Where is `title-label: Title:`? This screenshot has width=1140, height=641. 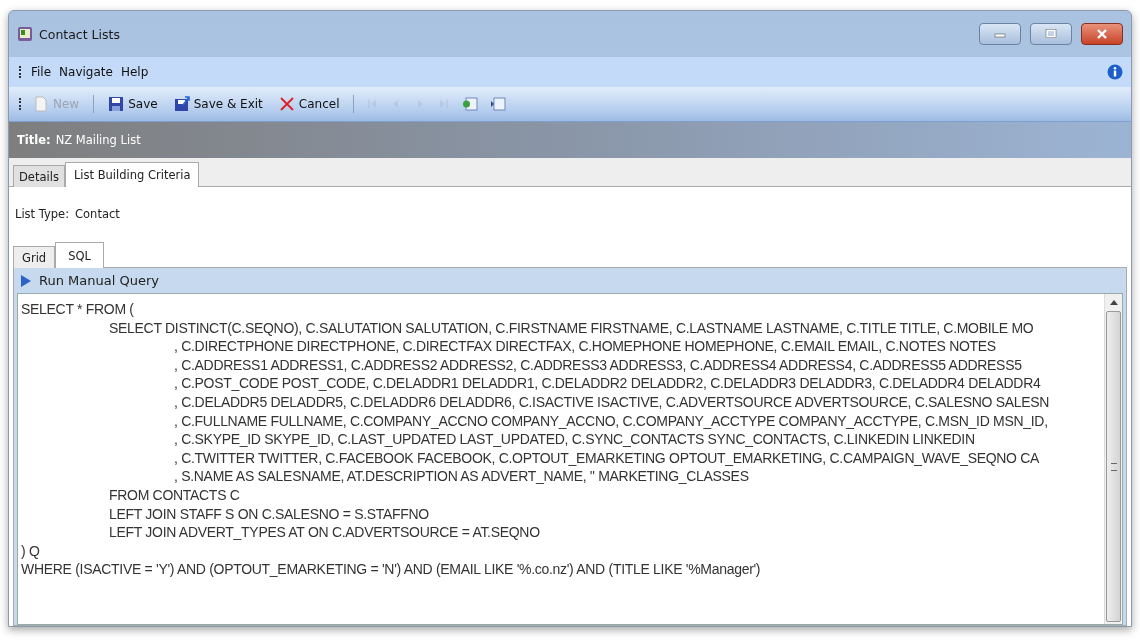
title-label: Title: is located at coordinates (34, 140).